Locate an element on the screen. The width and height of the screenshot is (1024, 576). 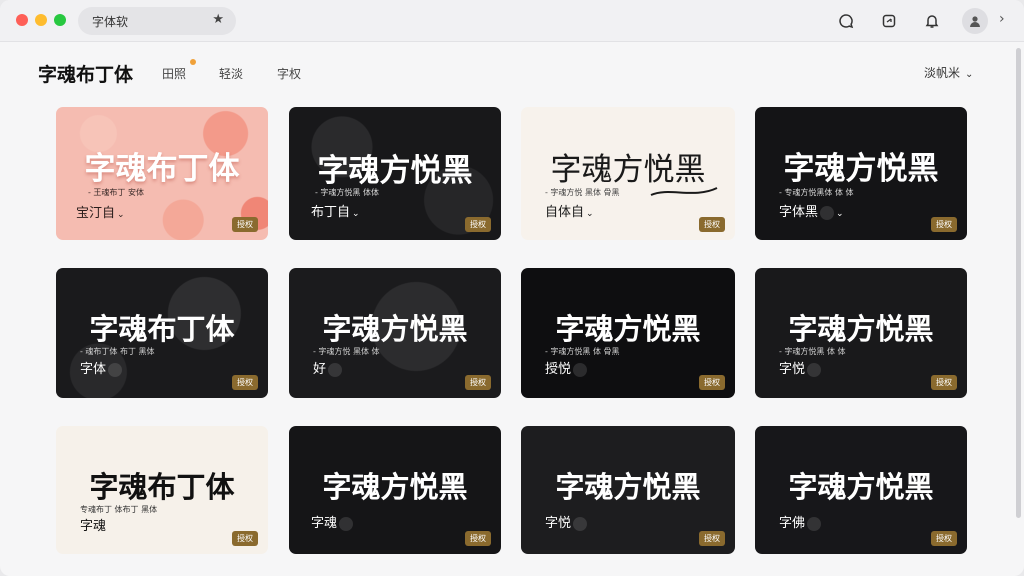
font-face-select: 自体自 ⌄ is located at coordinates (569, 210).